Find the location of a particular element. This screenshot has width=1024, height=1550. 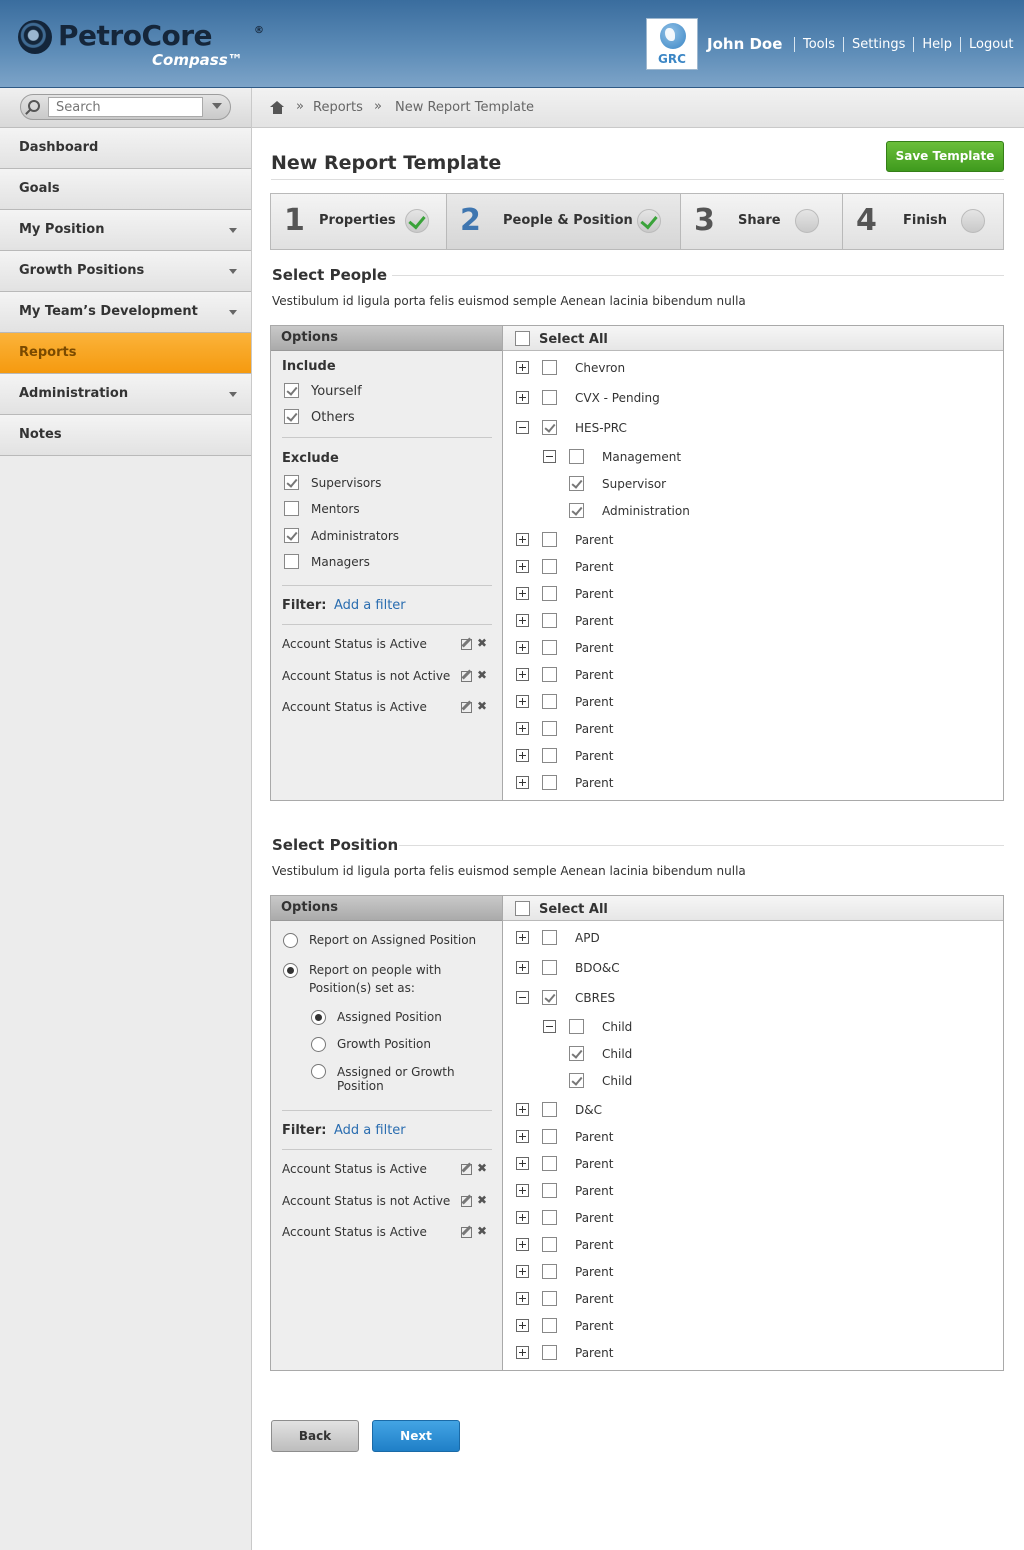

exclude-managers-checkbox is located at coordinates (291, 561).